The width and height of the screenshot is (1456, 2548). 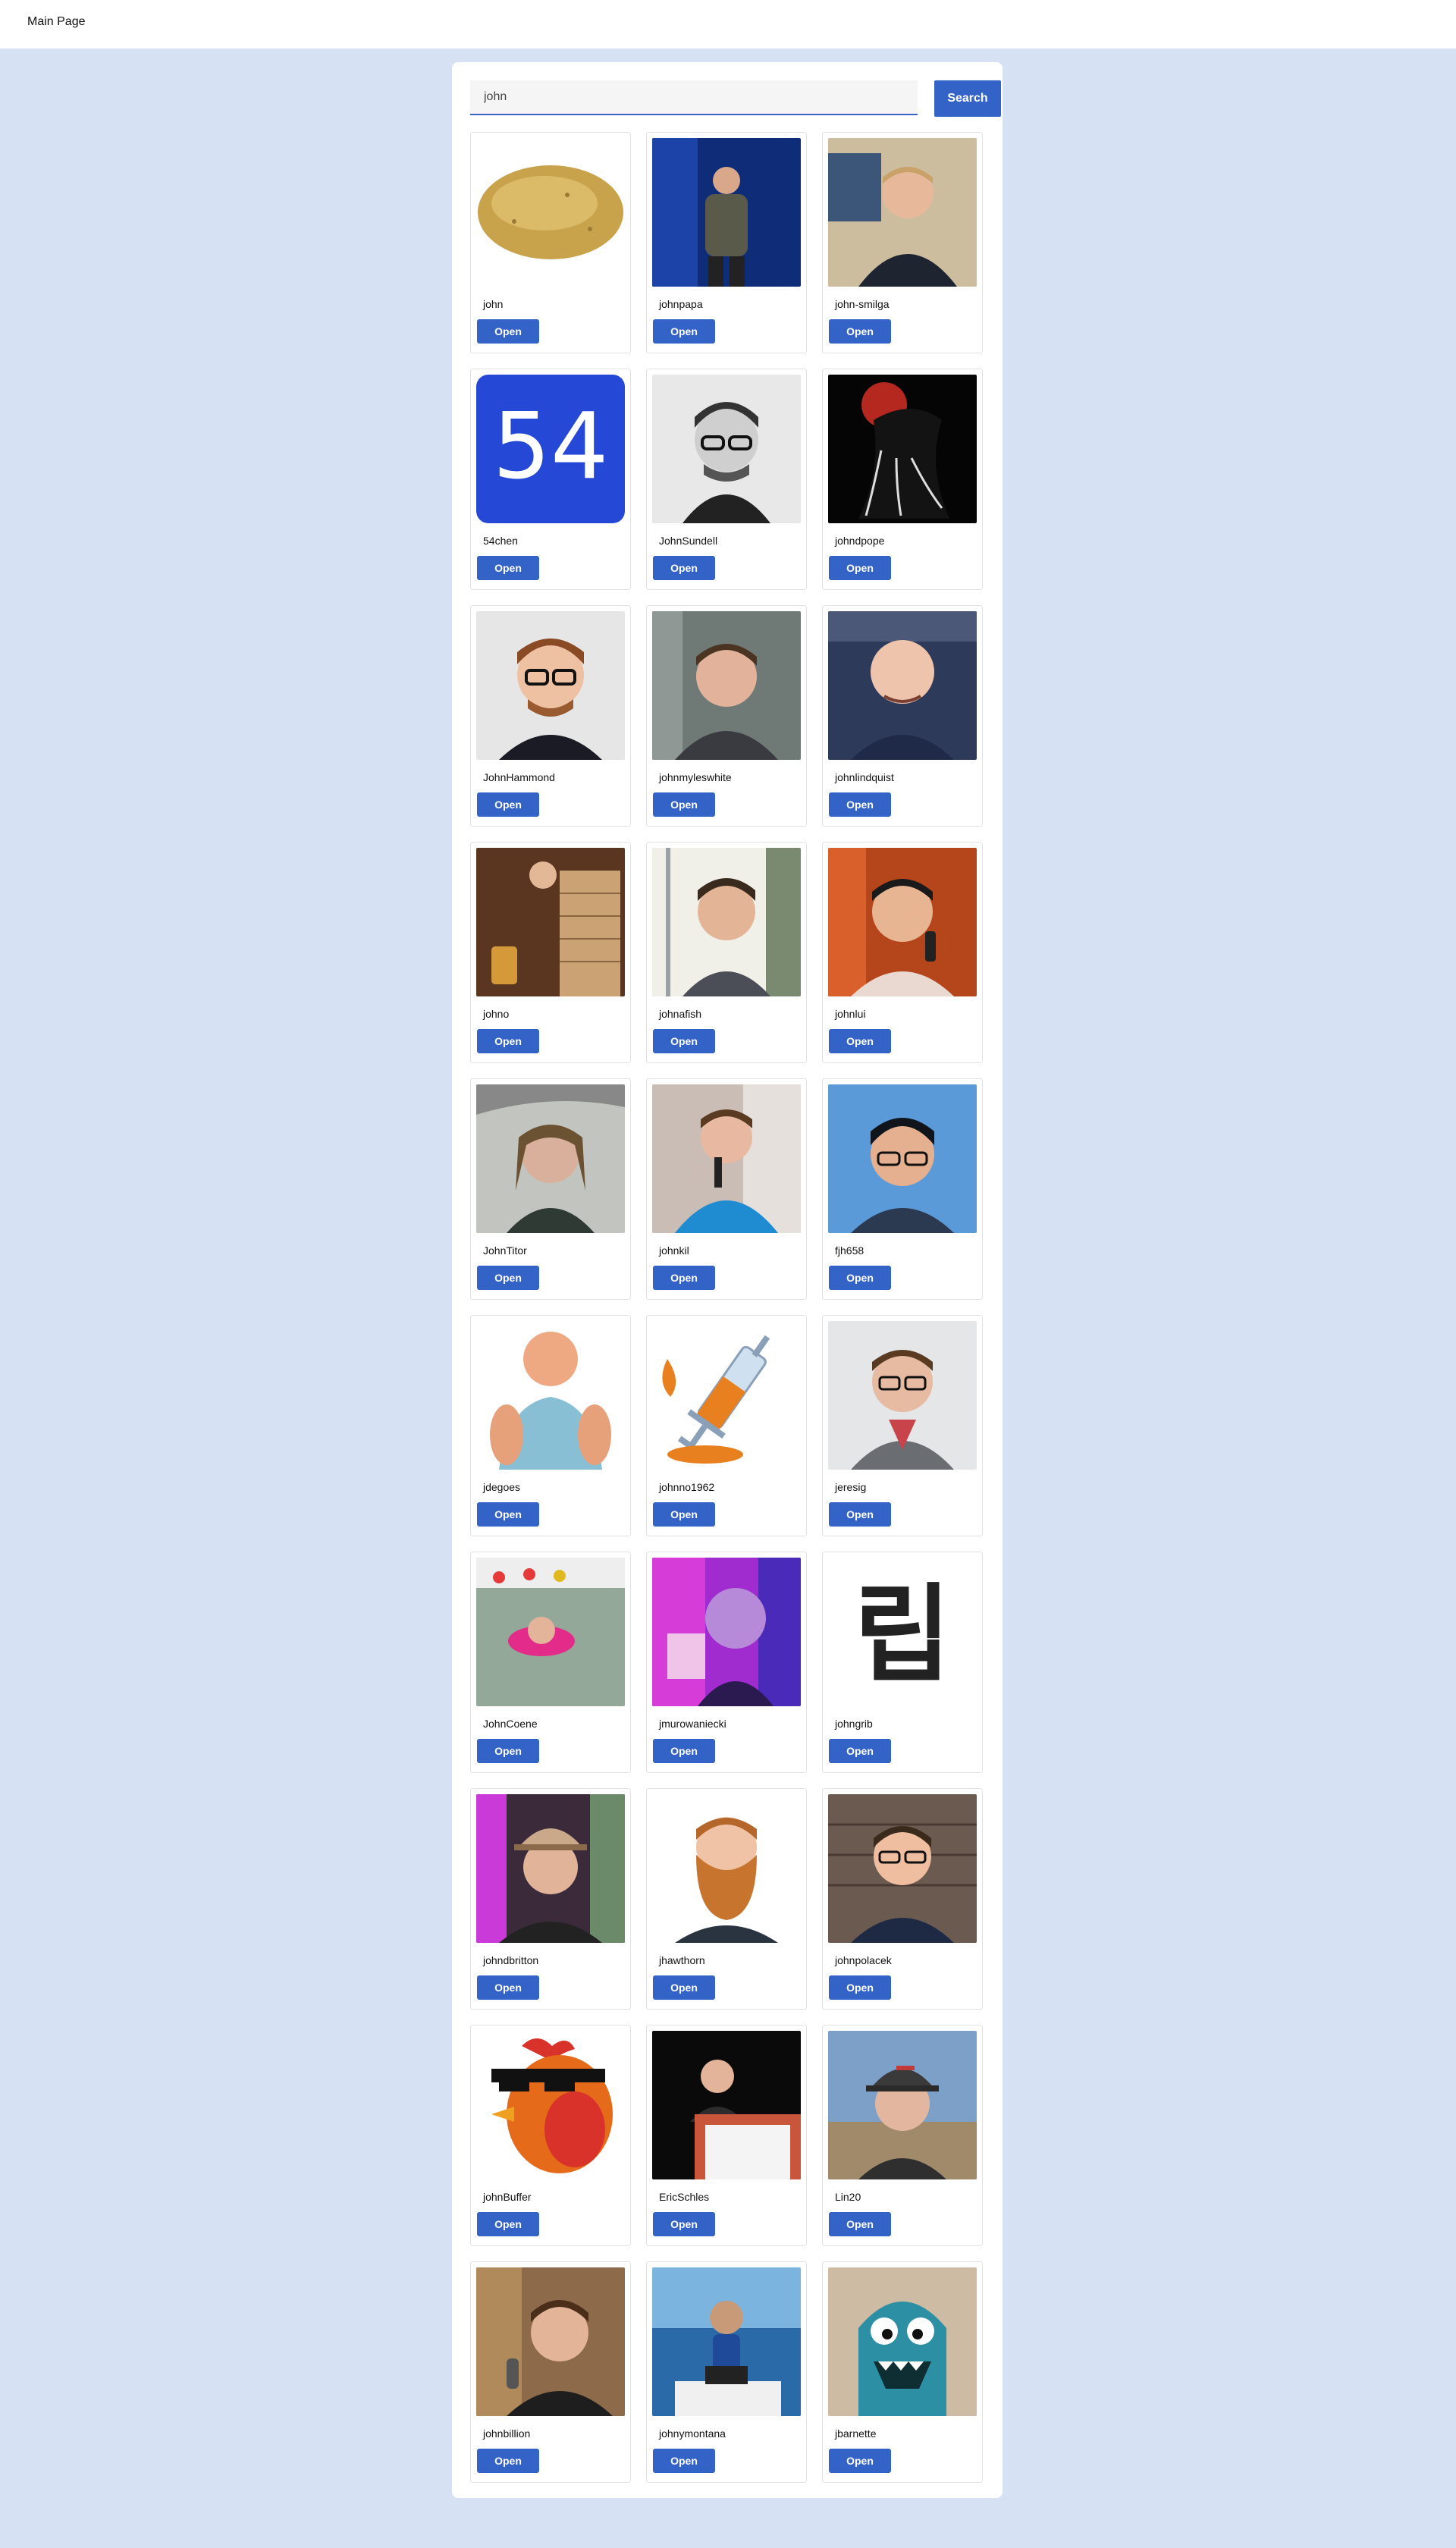 I want to click on avatar: 54, so click(x=550, y=449).